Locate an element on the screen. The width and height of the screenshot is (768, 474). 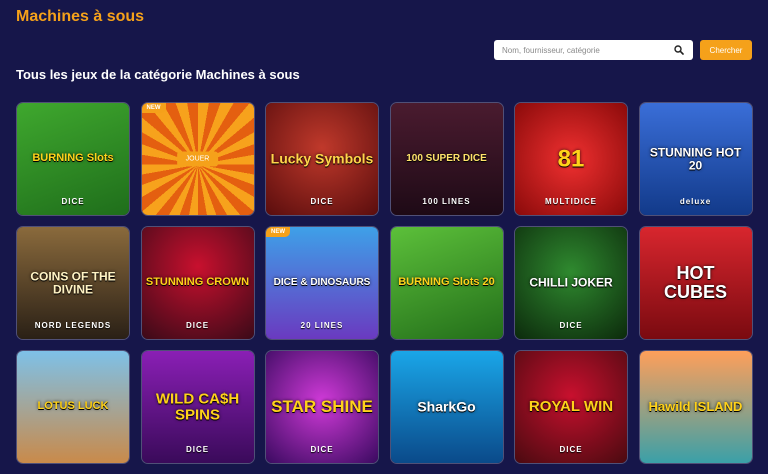
game-subtitle: deluxe is located at coordinates (695, 201).